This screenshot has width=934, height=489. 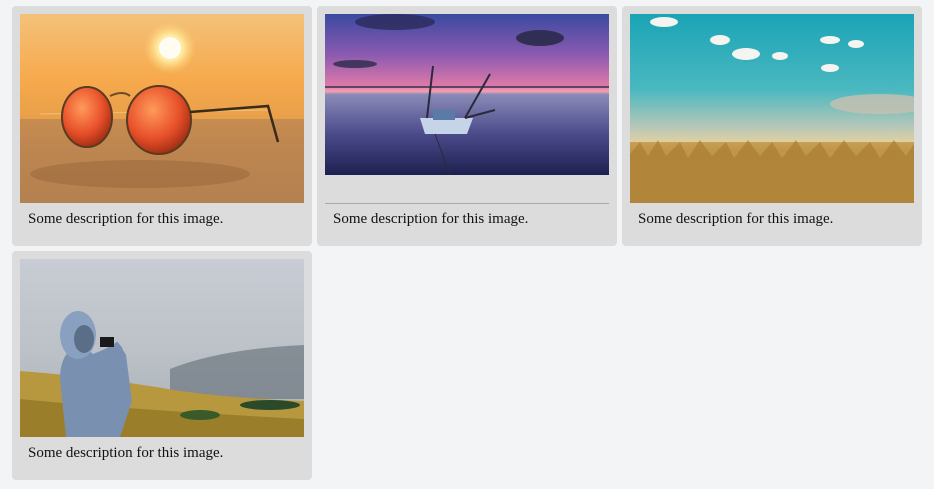 I want to click on gallery-image-photographer, so click(x=162, y=348).